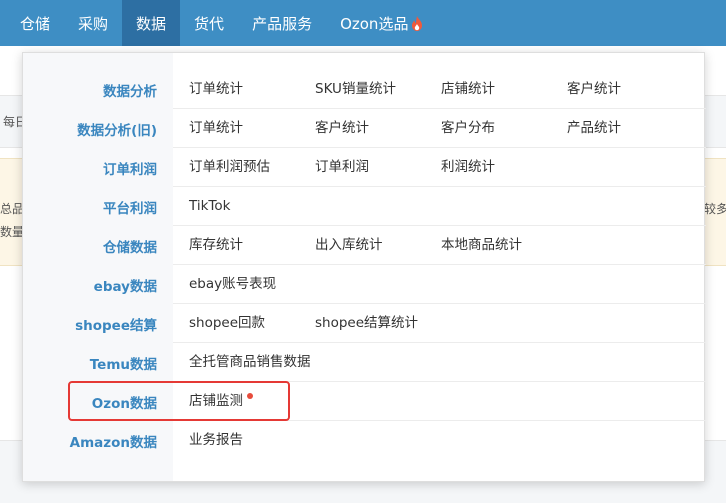 This screenshot has height=503, width=726. What do you see at coordinates (227, 323) in the screenshot?
I see `menu-link-shopee-payment: shopee回款` at bounding box center [227, 323].